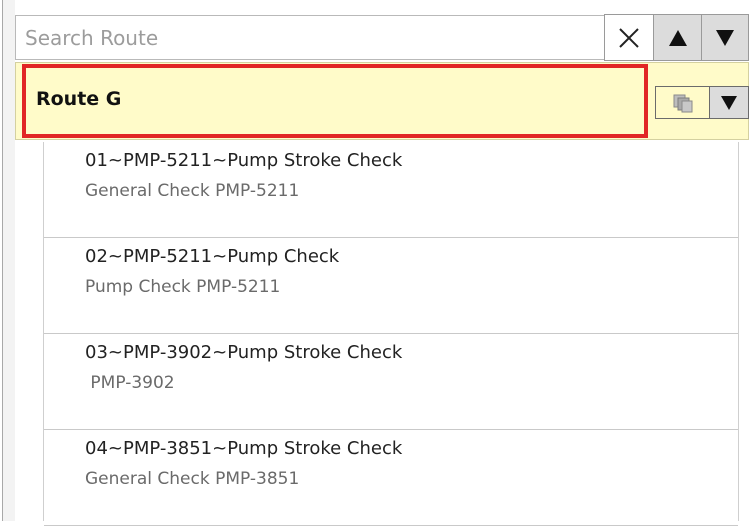 Image resolution: width=749 pixels, height=526 pixels. I want to click on next-route-button, so click(725, 37).